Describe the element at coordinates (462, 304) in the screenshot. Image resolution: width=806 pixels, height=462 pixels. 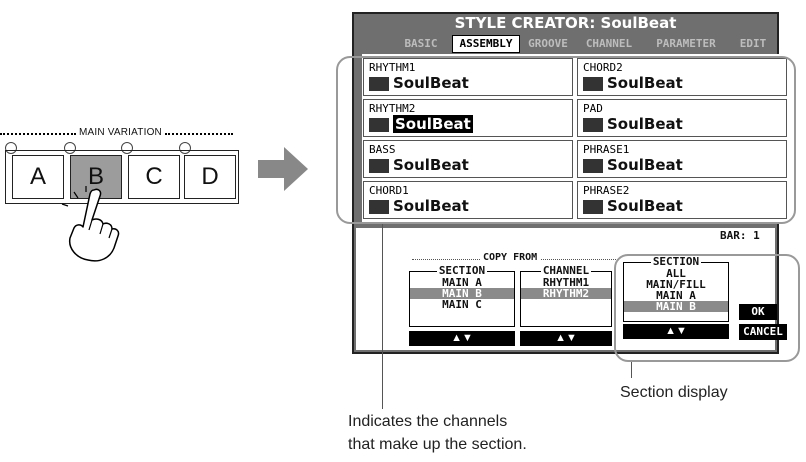
I see `copy-section-item: MAIN C` at that location.